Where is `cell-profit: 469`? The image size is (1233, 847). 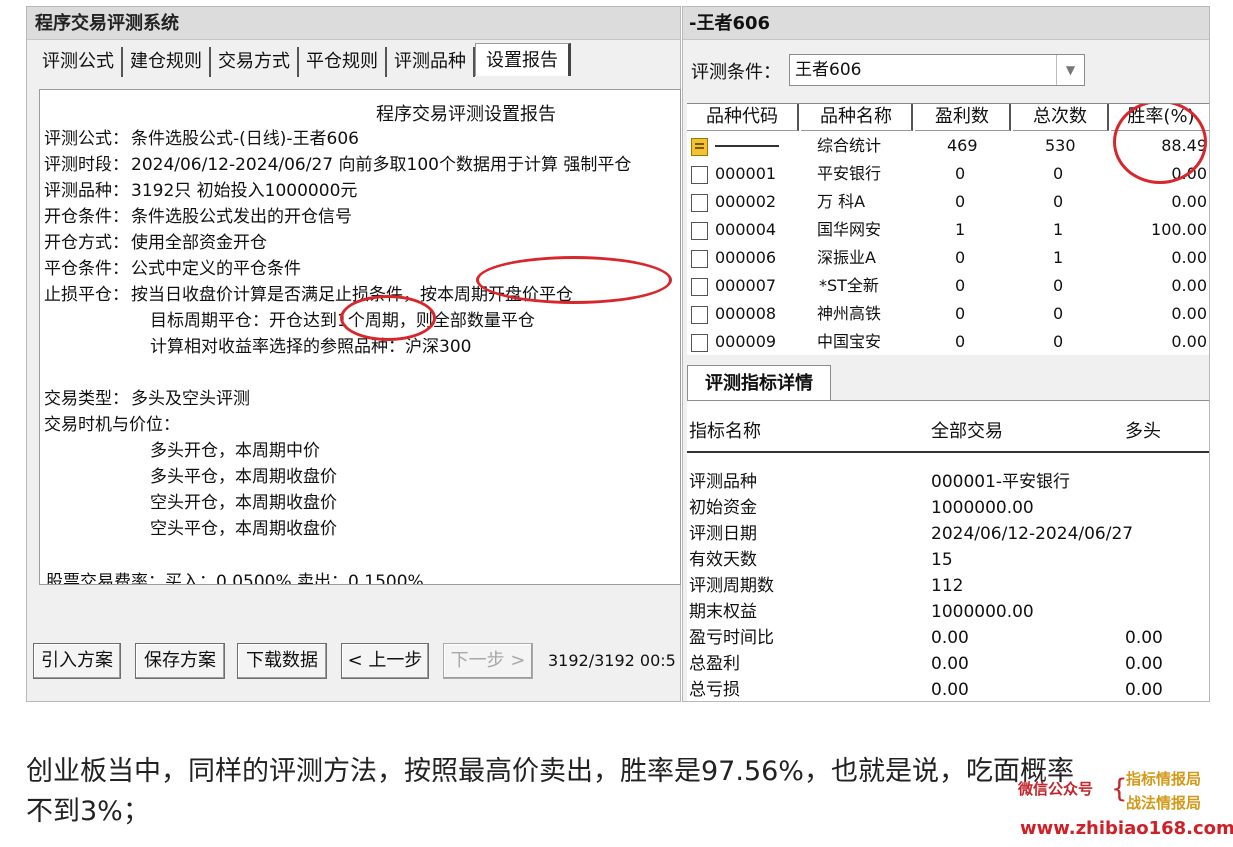 cell-profit: 469 is located at coordinates (962, 145).